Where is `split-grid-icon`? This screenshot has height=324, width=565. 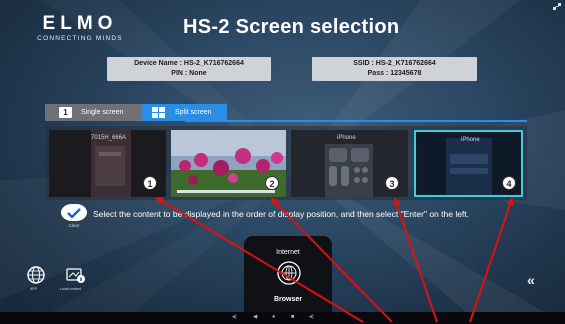
split-grid-icon is located at coordinates (159, 112).